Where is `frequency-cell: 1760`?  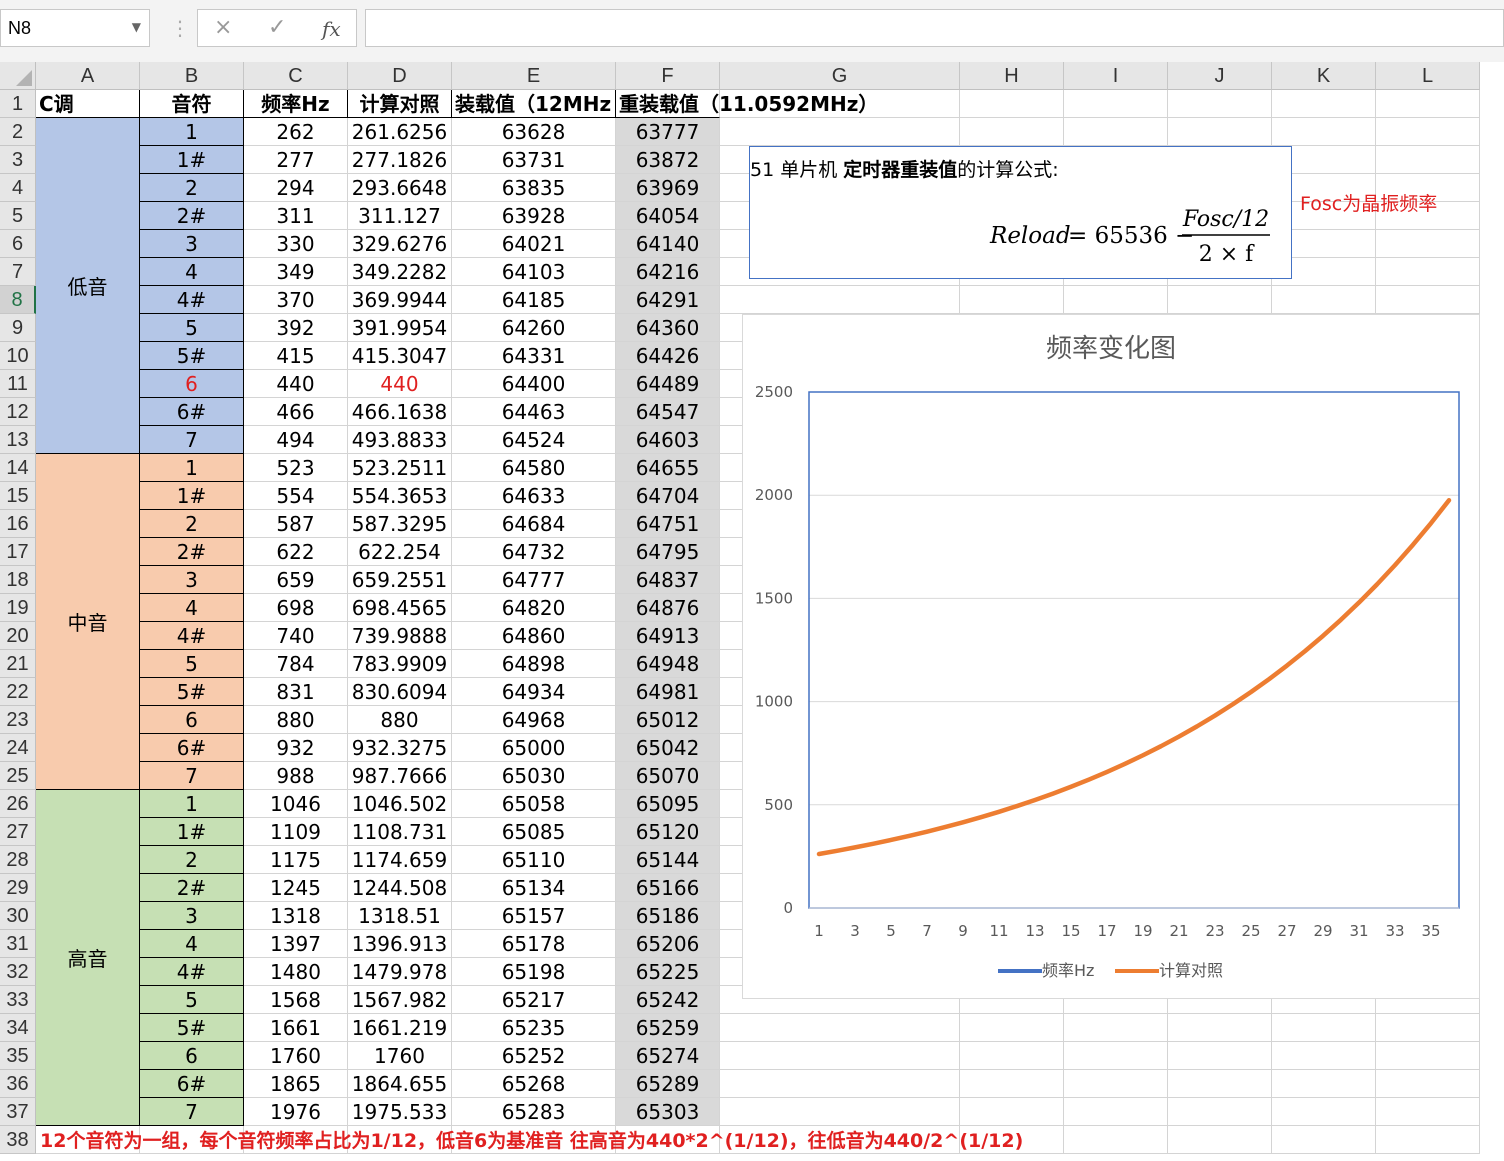 frequency-cell: 1760 is located at coordinates (296, 1056).